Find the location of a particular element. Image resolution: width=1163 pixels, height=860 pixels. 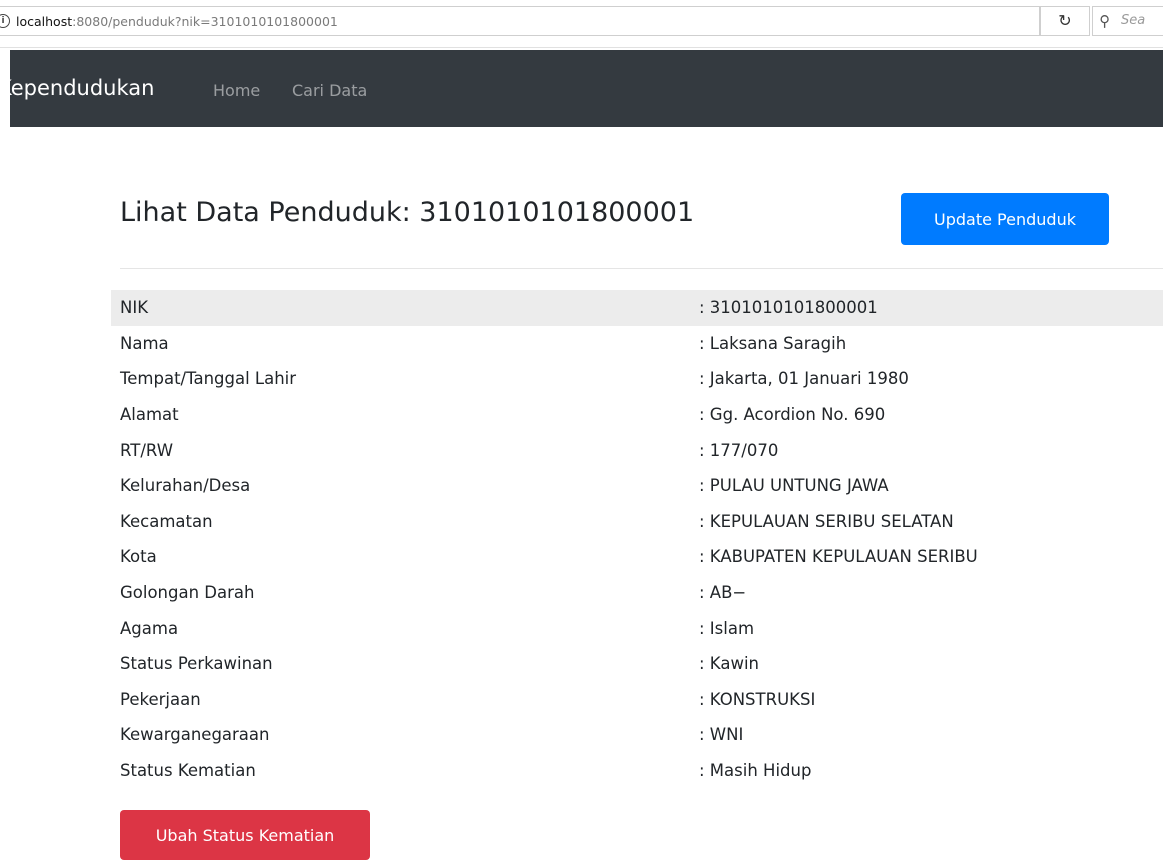

url-path: :8080/penduduk?nik=3101010101800001 is located at coordinates (205, 21).